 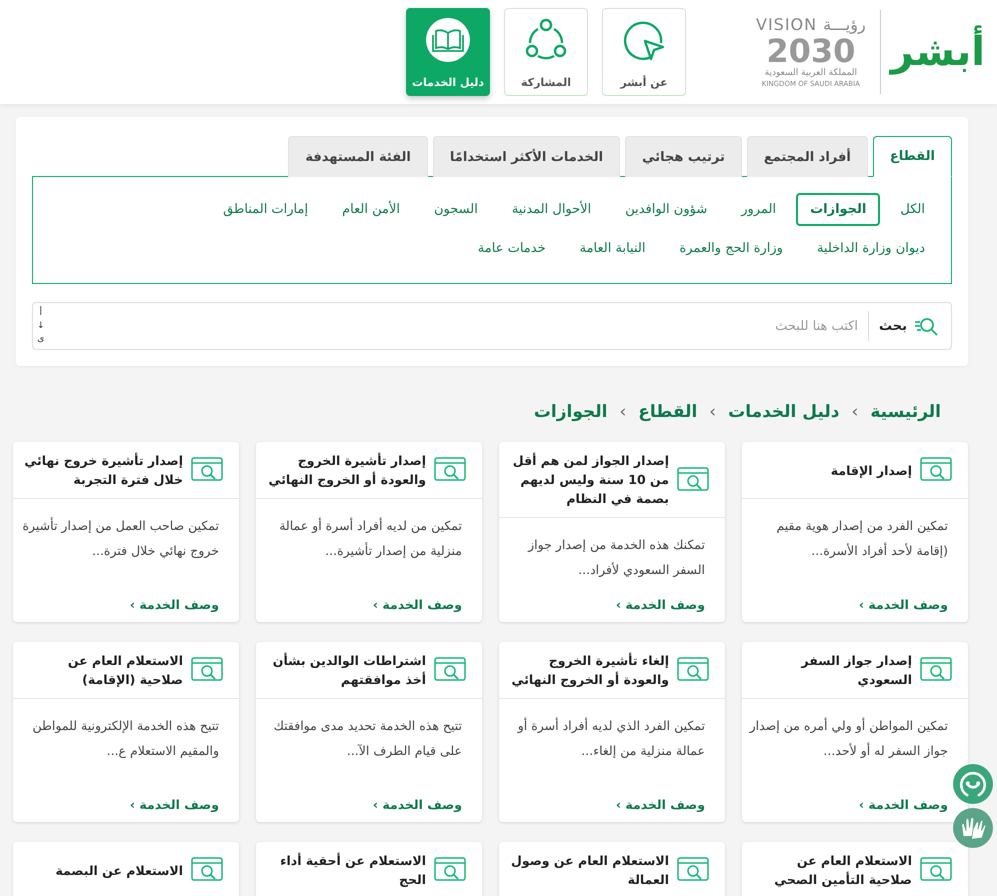 What do you see at coordinates (842, 870) in the screenshot?
I see `service-title: الاستعلام العام عن صلاحية التأمين الصحي` at bounding box center [842, 870].